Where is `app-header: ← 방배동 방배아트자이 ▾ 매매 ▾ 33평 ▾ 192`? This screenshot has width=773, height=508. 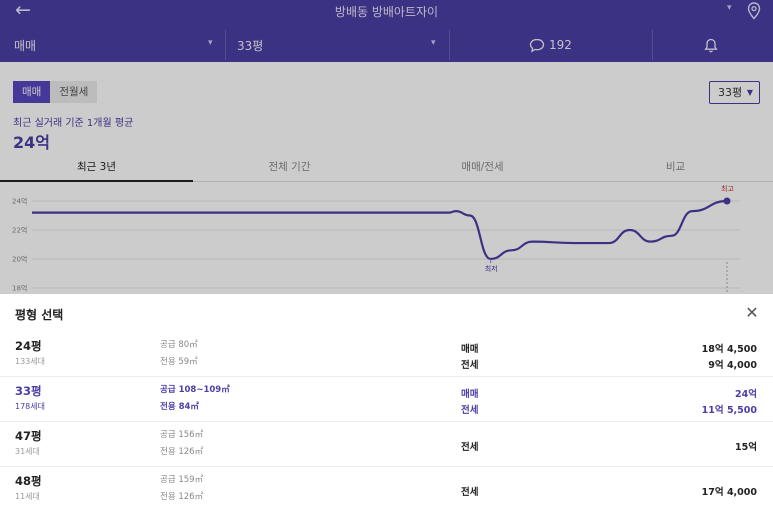
app-header: ← 방배동 방배아트자이 ▾ 매매 ▾ 33평 ▾ 192 is located at coordinates (386, 31).